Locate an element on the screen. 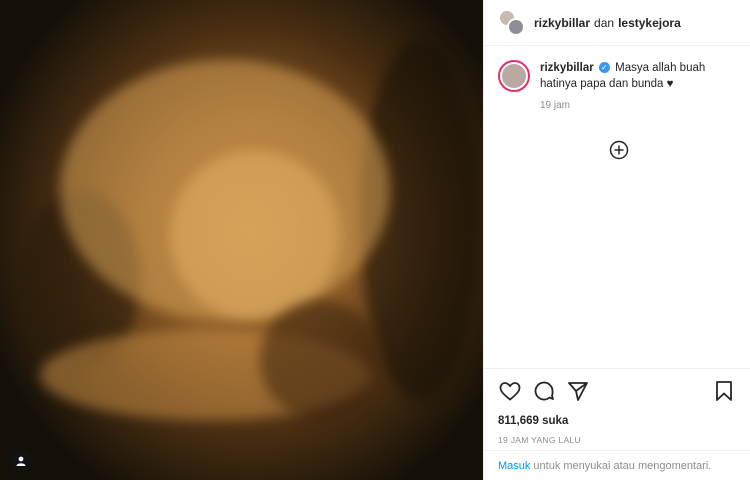 This screenshot has width=750, height=480. likes-count: 811,669 suka is located at coordinates (617, 421).